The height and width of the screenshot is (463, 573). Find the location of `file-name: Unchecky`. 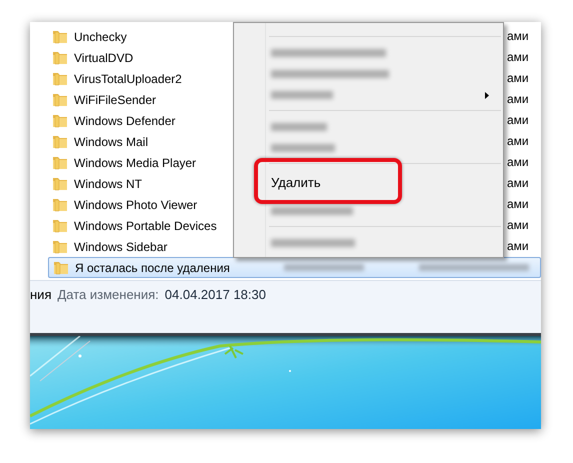

file-name: Unchecky is located at coordinates (100, 37).